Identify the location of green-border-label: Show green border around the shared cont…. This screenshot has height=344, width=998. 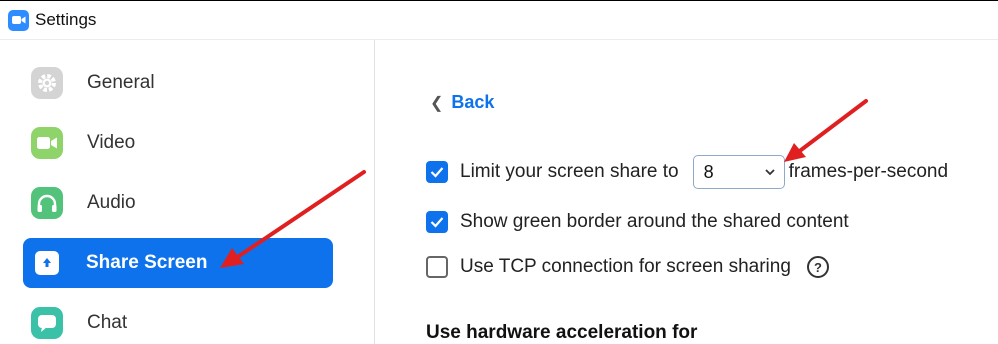
(654, 221).